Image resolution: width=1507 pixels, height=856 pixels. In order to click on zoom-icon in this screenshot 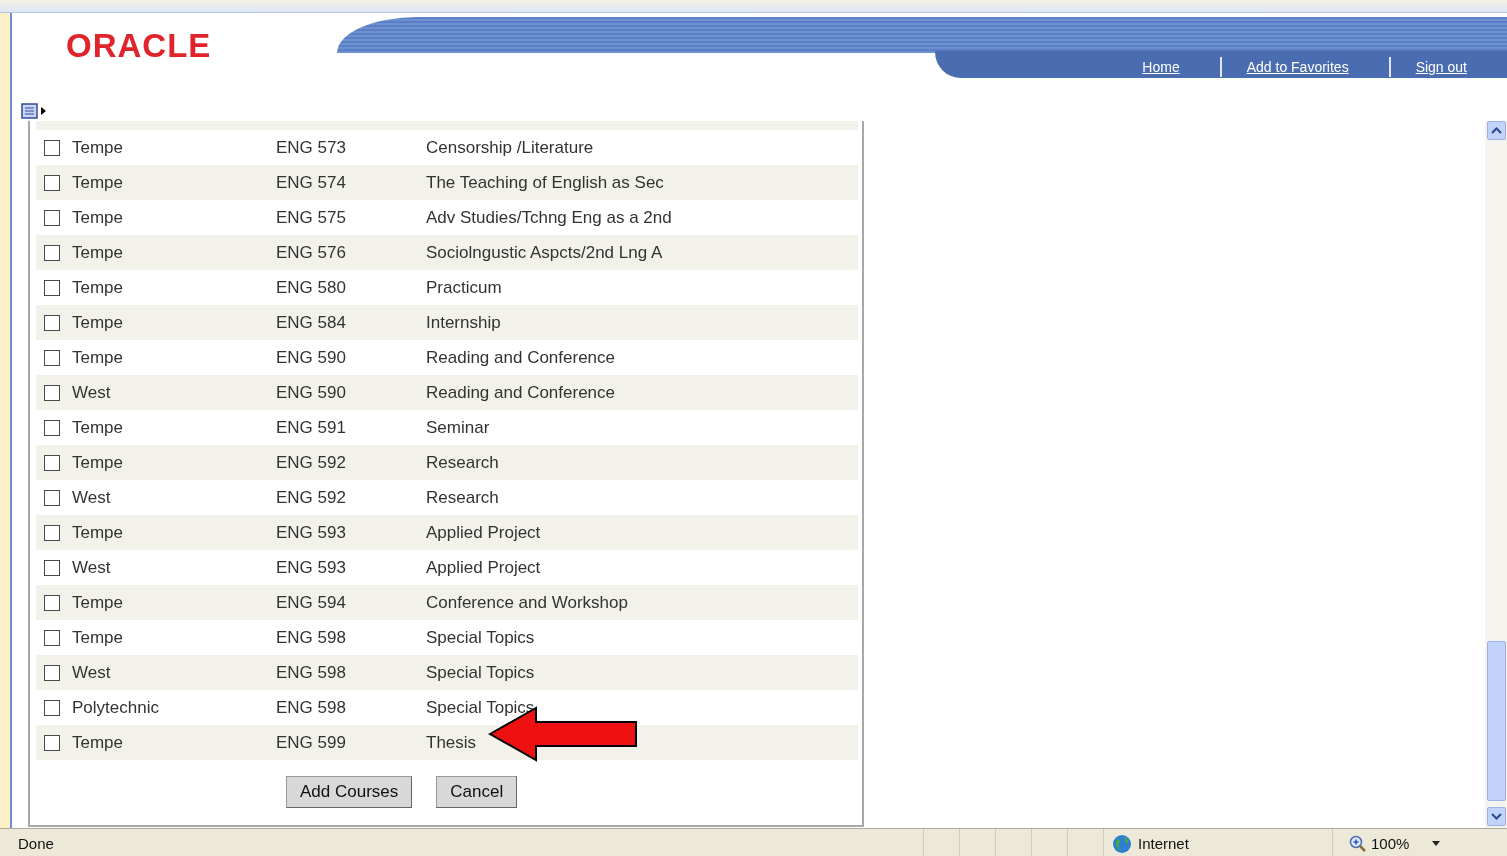, I will do `click(1358, 843)`.